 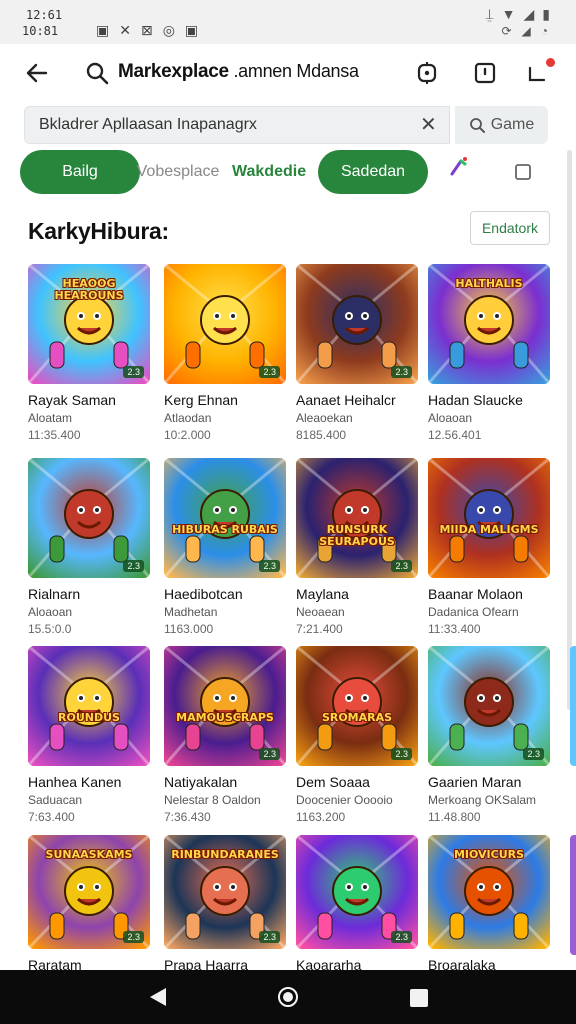 What do you see at coordinates (269, 172) in the screenshot?
I see `chip-wakdedie: Wakdedie` at bounding box center [269, 172].